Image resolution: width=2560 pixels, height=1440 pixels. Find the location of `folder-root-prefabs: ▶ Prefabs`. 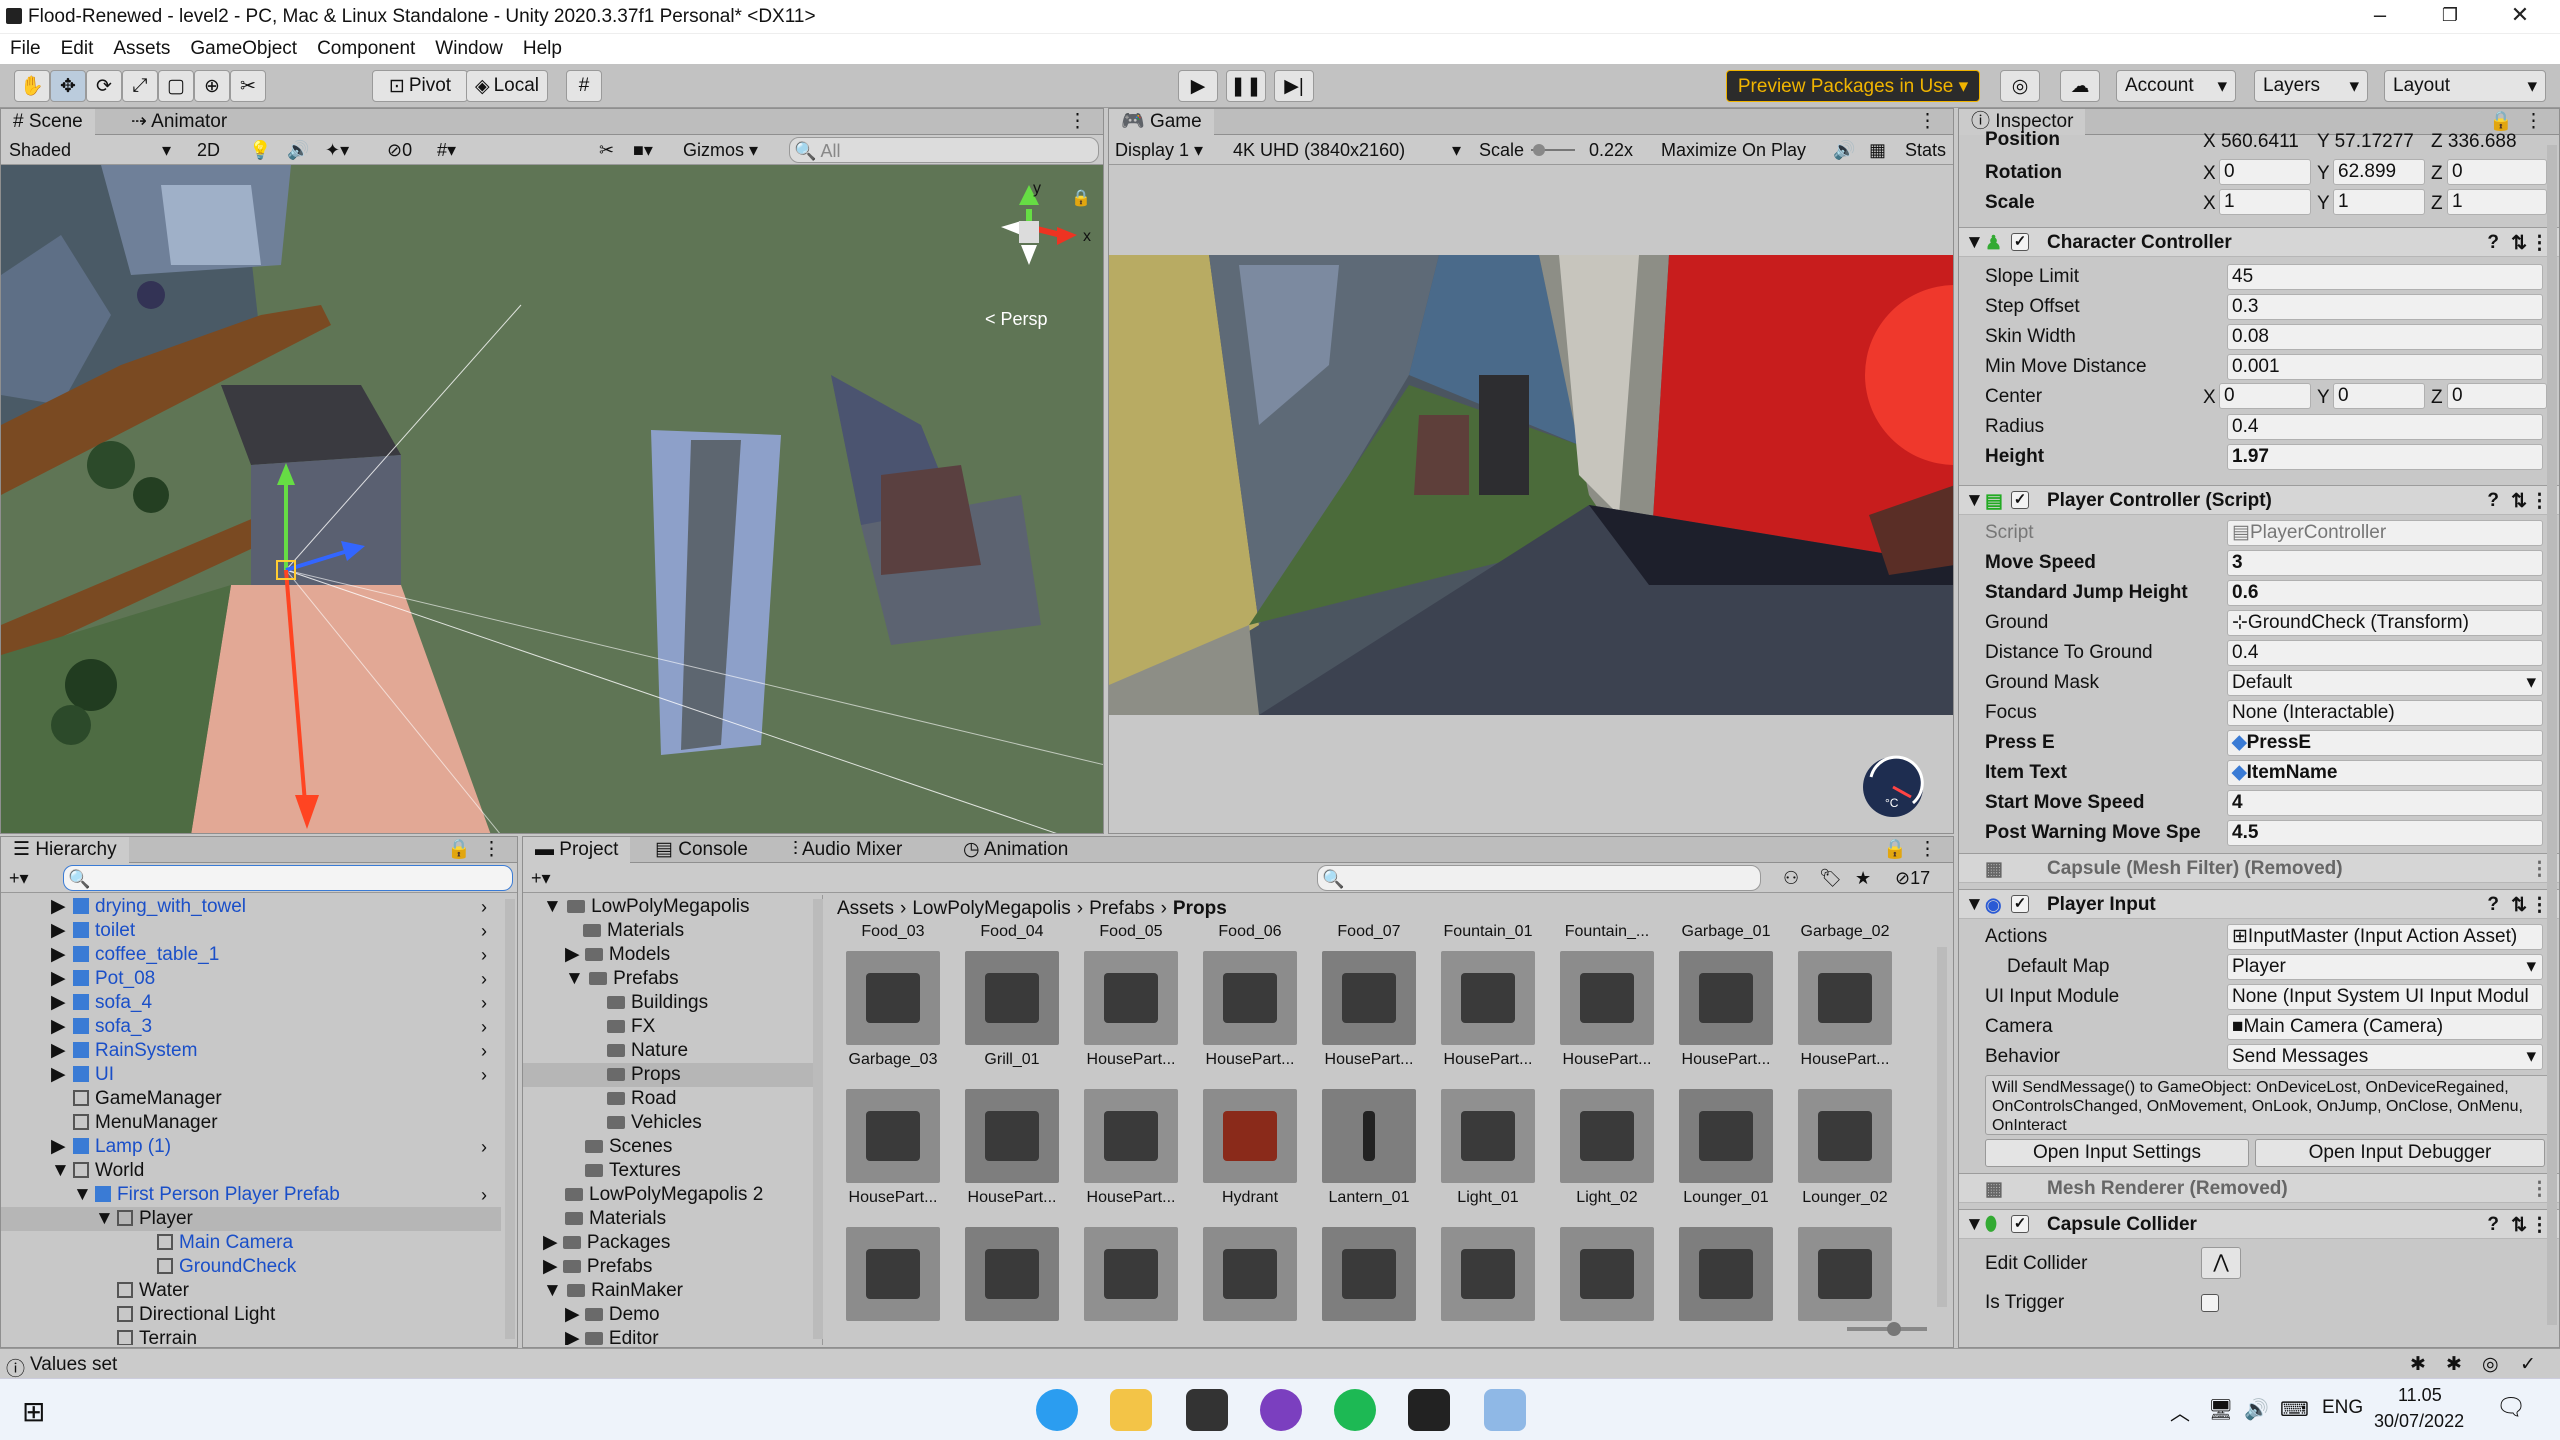

folder-root-prefabs: ▶ Prefabs is located at coordinates (597, 1267).